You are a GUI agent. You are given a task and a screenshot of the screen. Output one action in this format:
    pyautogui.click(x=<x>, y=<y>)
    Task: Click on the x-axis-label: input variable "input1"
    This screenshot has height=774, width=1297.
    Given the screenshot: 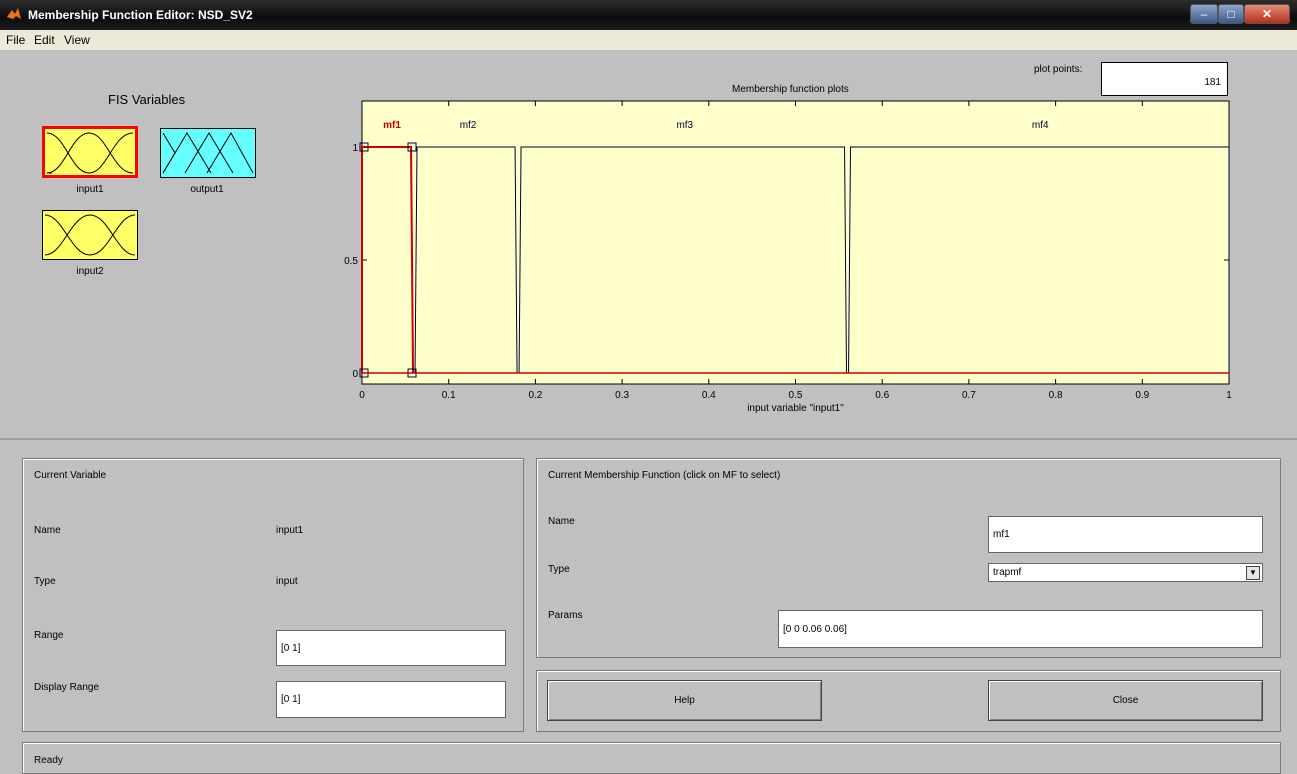 What is the action you would take?
    pyautogui.click(x=795, y=408)
    